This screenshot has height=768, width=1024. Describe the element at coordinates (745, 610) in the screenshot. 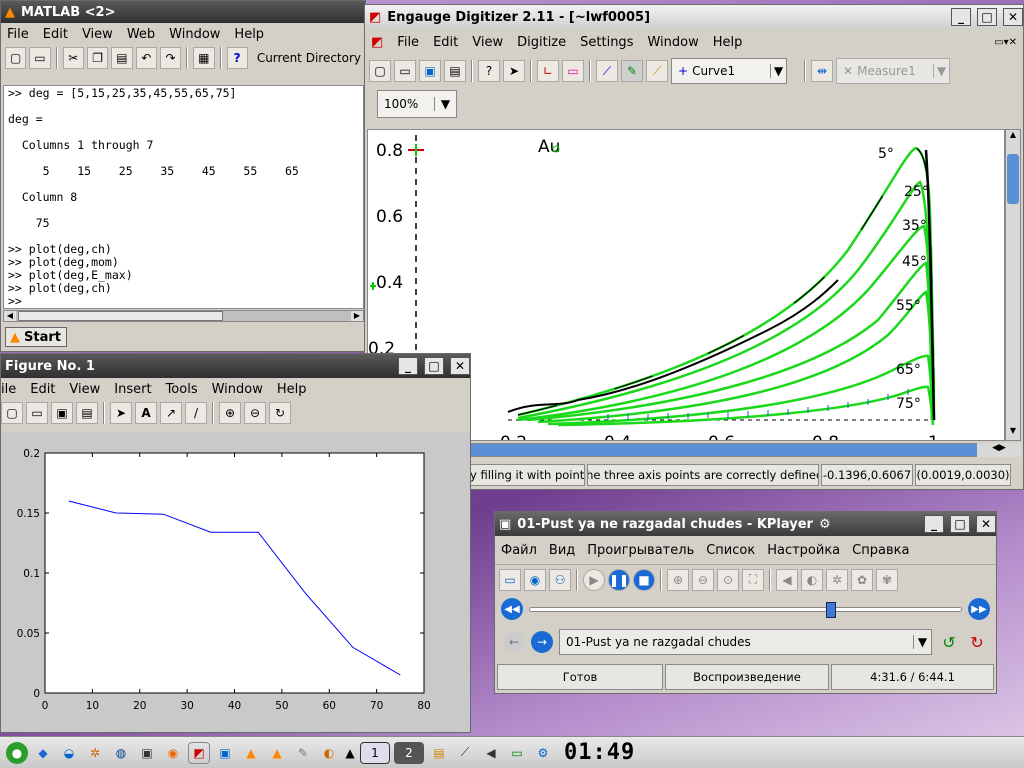

I see `progress-slider` at that location.